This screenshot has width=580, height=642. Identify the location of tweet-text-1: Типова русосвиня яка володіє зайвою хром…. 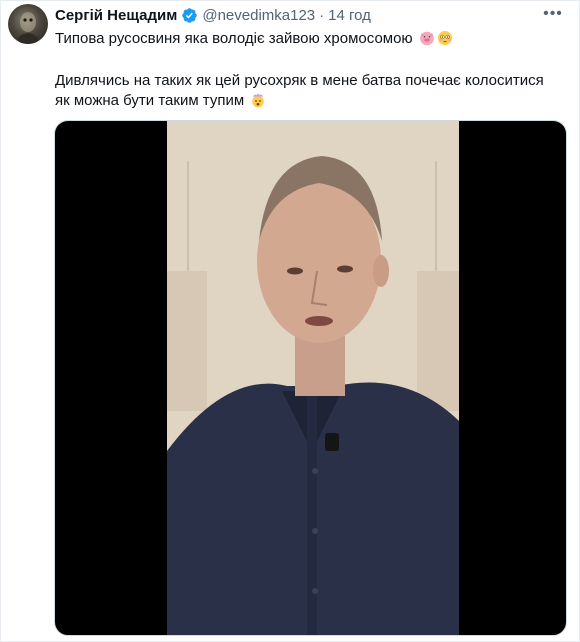
(234, 38).